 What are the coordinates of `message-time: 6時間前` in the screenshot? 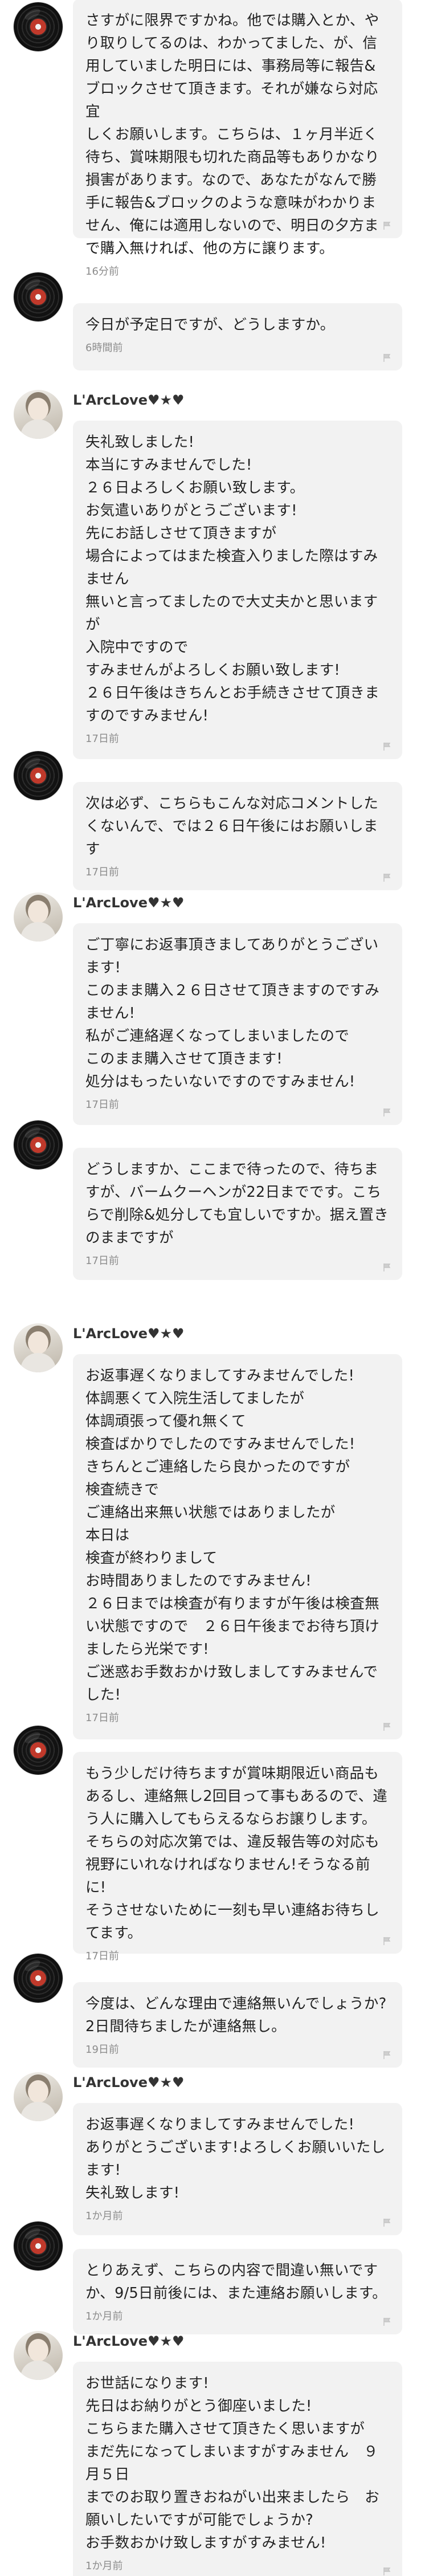 It's located at (104, 348).